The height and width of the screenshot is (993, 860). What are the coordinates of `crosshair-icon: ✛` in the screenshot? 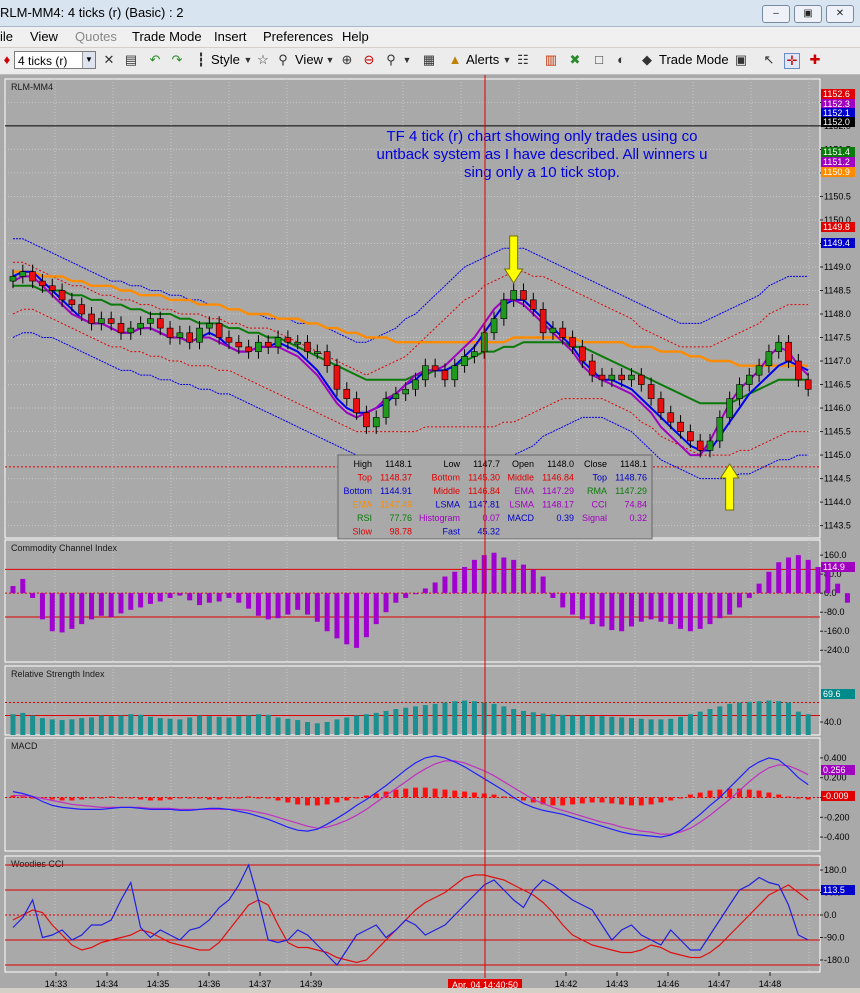 It's located at (792, 61).